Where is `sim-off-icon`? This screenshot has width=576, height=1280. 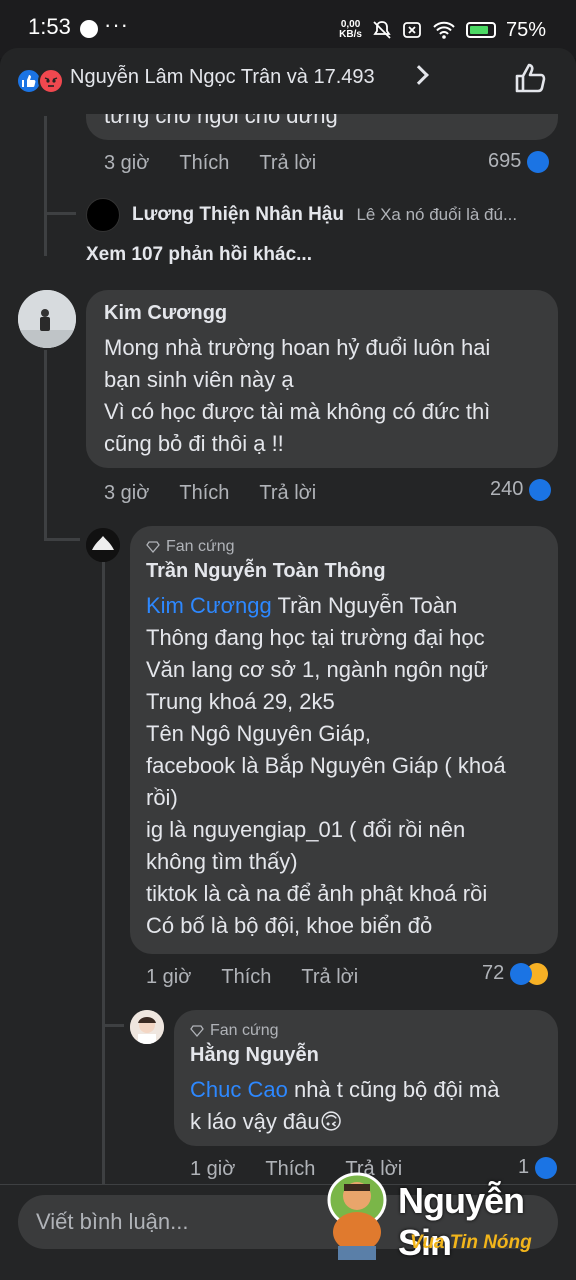
sim-off-icon is located at coordinates (412, 30).